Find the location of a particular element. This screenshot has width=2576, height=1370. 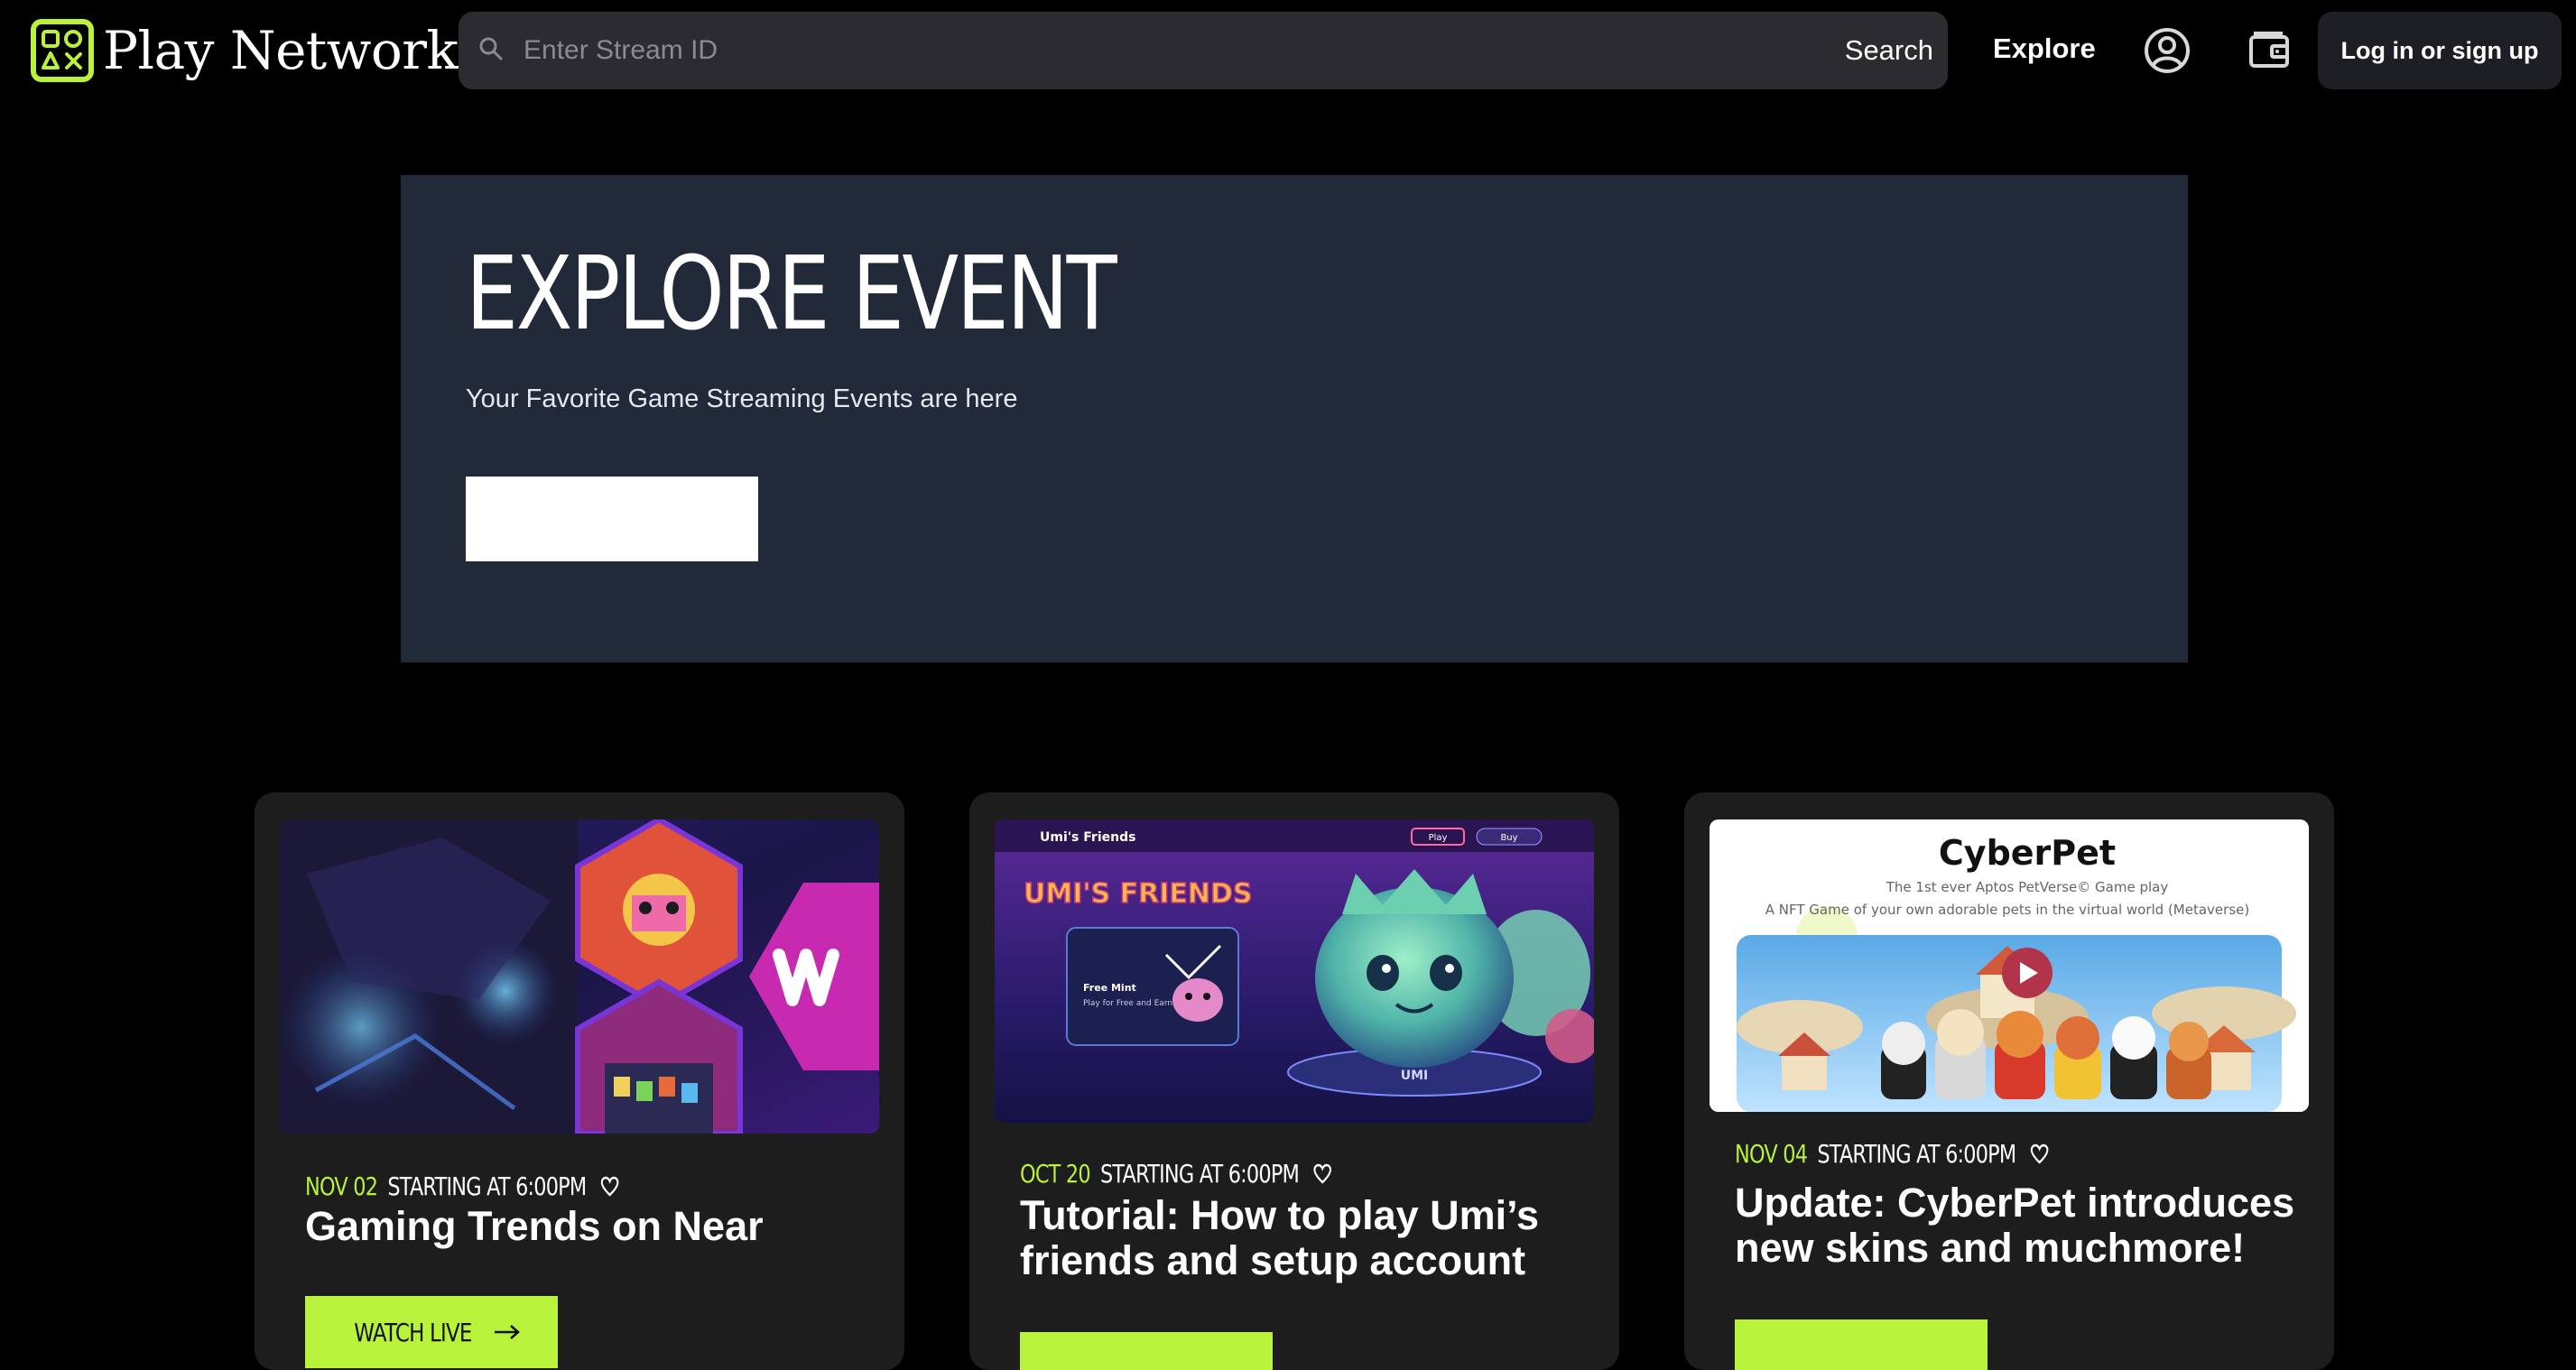

login-signup-button: Log in or sign up is located at coordinates (2440, 50).